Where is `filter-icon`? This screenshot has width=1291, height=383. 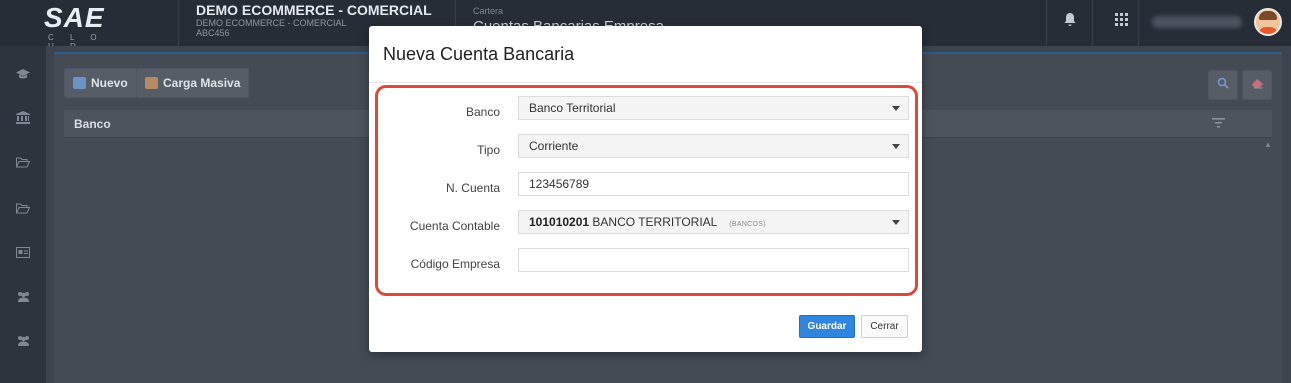 filter-icon is located at coordinates (1218, 123).